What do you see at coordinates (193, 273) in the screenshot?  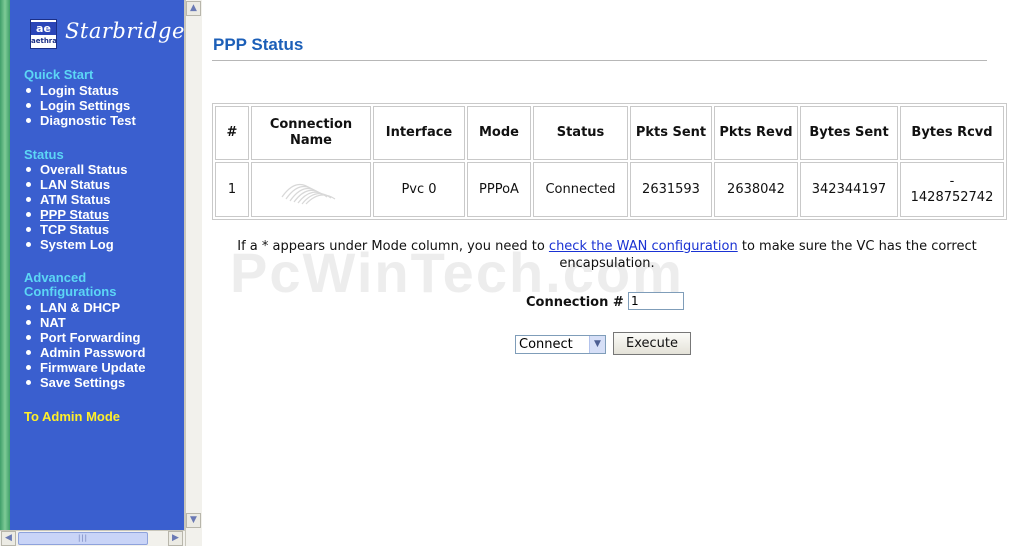 I see `main-vertical-scrollbar: ▲ ▼` at bounding box center [193, 273].